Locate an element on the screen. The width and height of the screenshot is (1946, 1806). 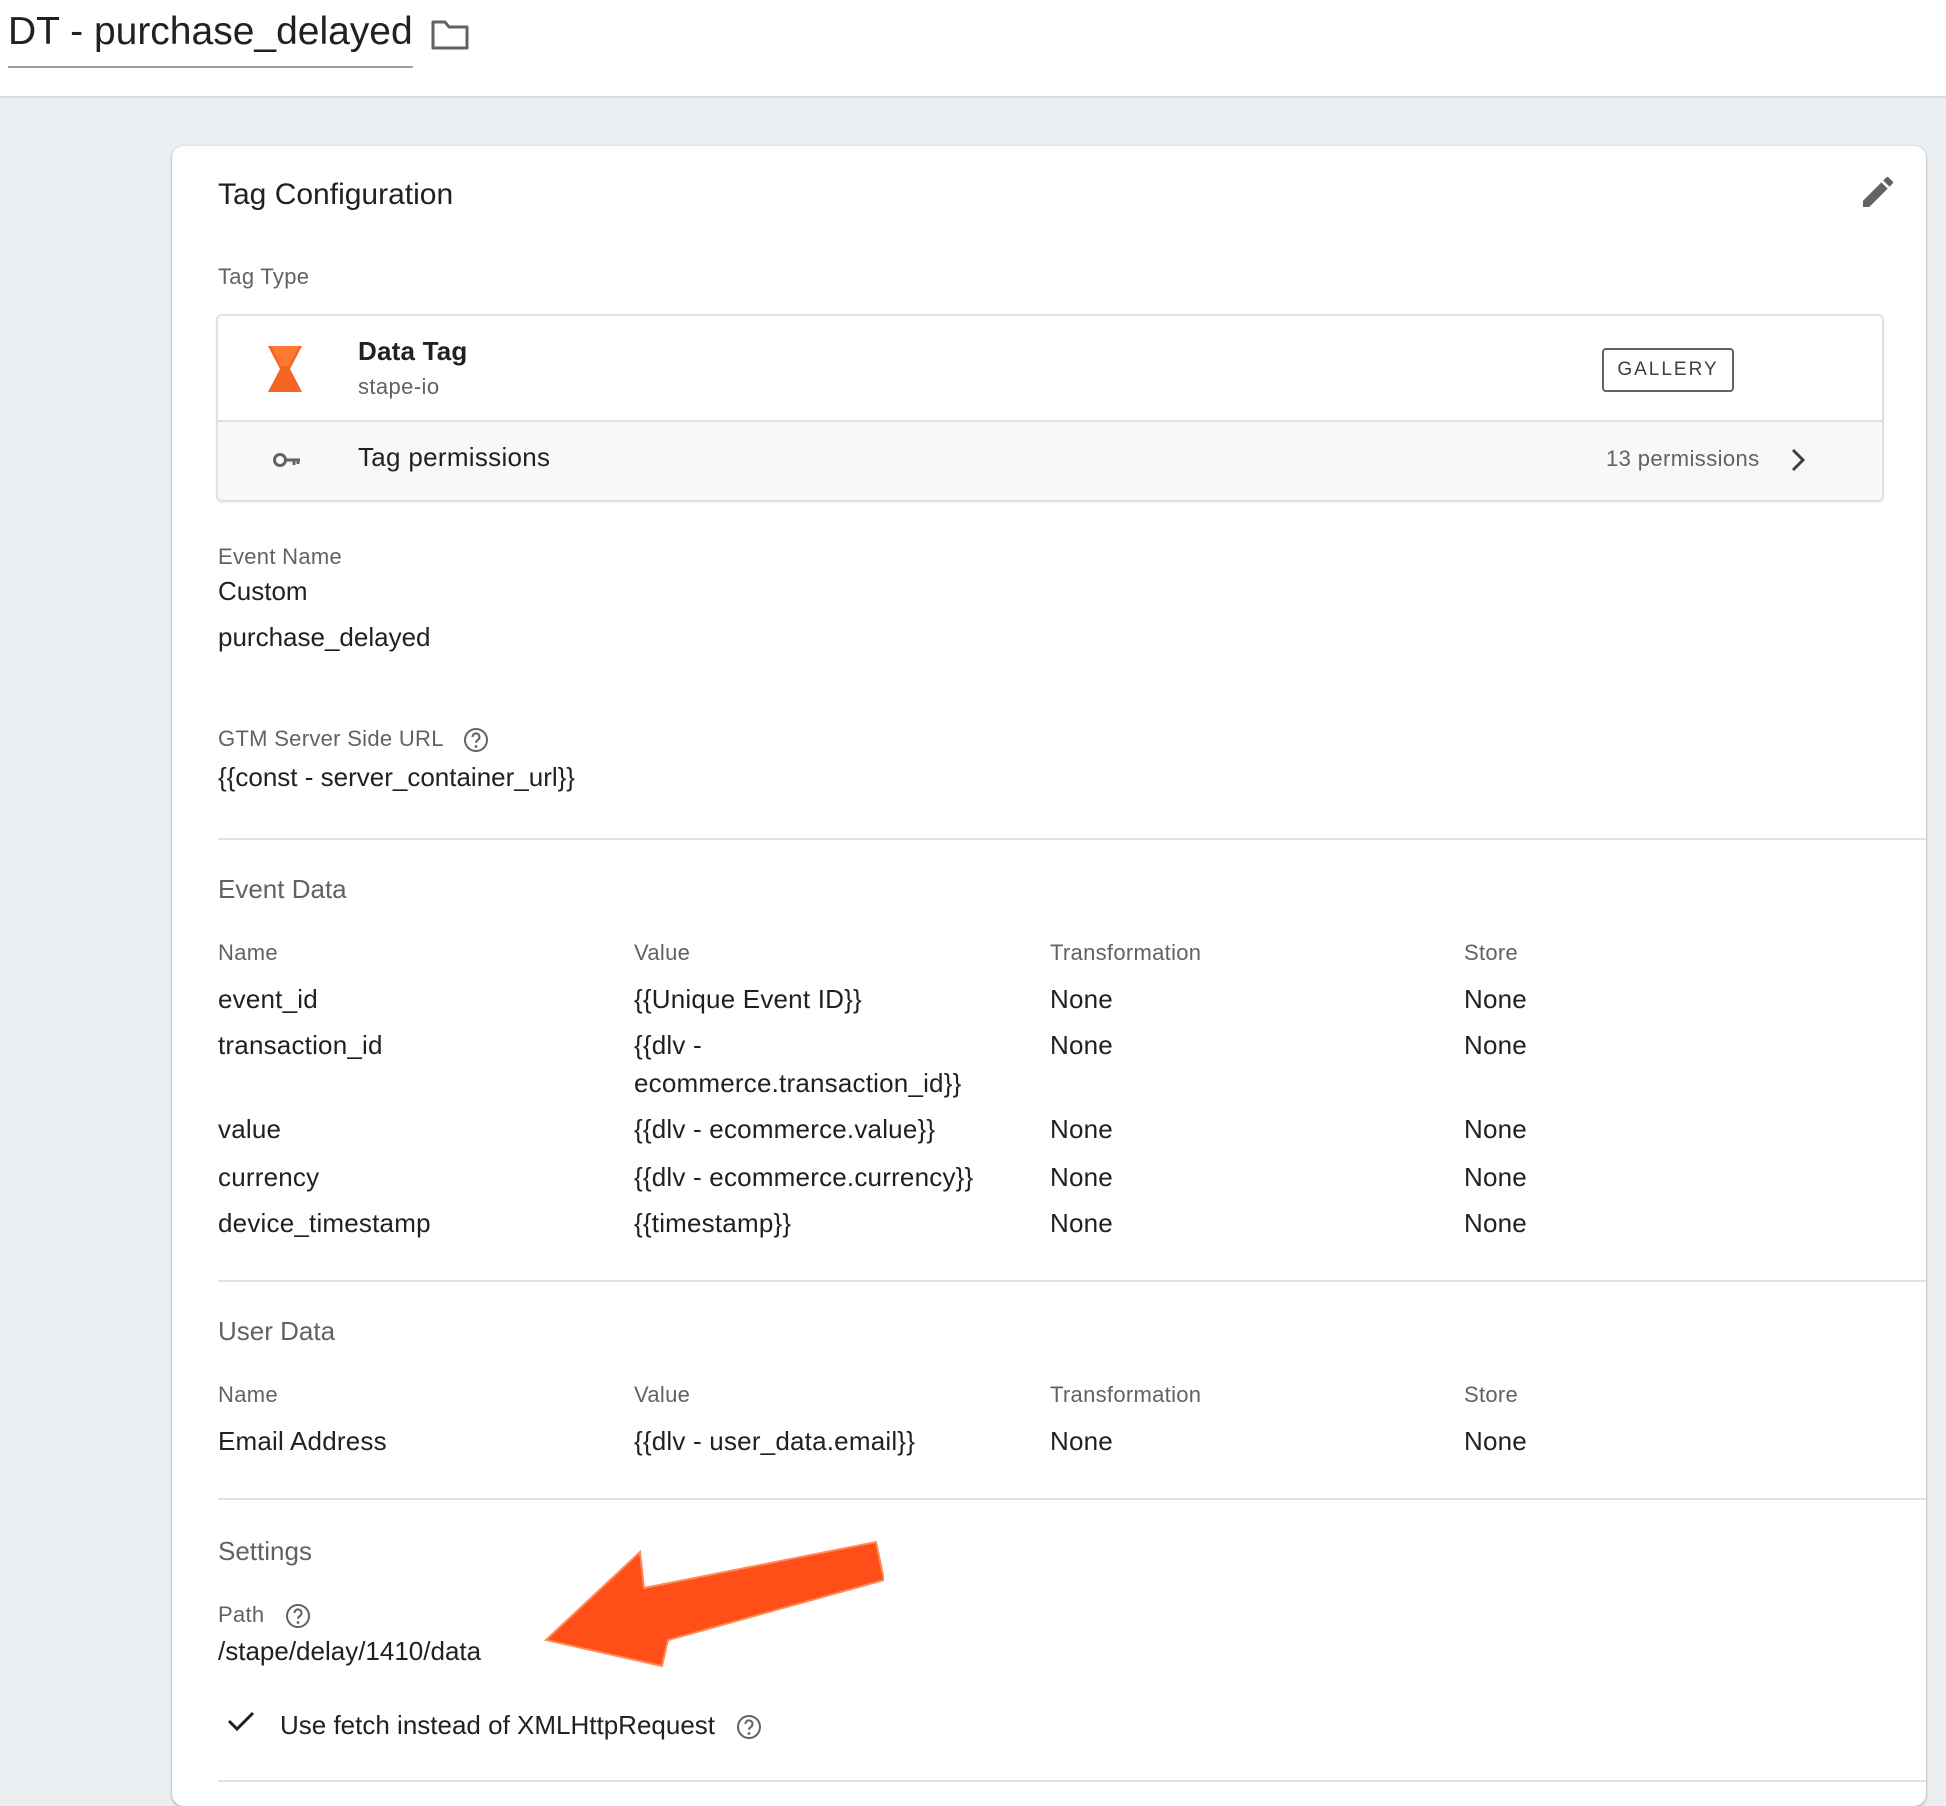
permissions-count: 13 permissions is located at coordinates (1683, 458).